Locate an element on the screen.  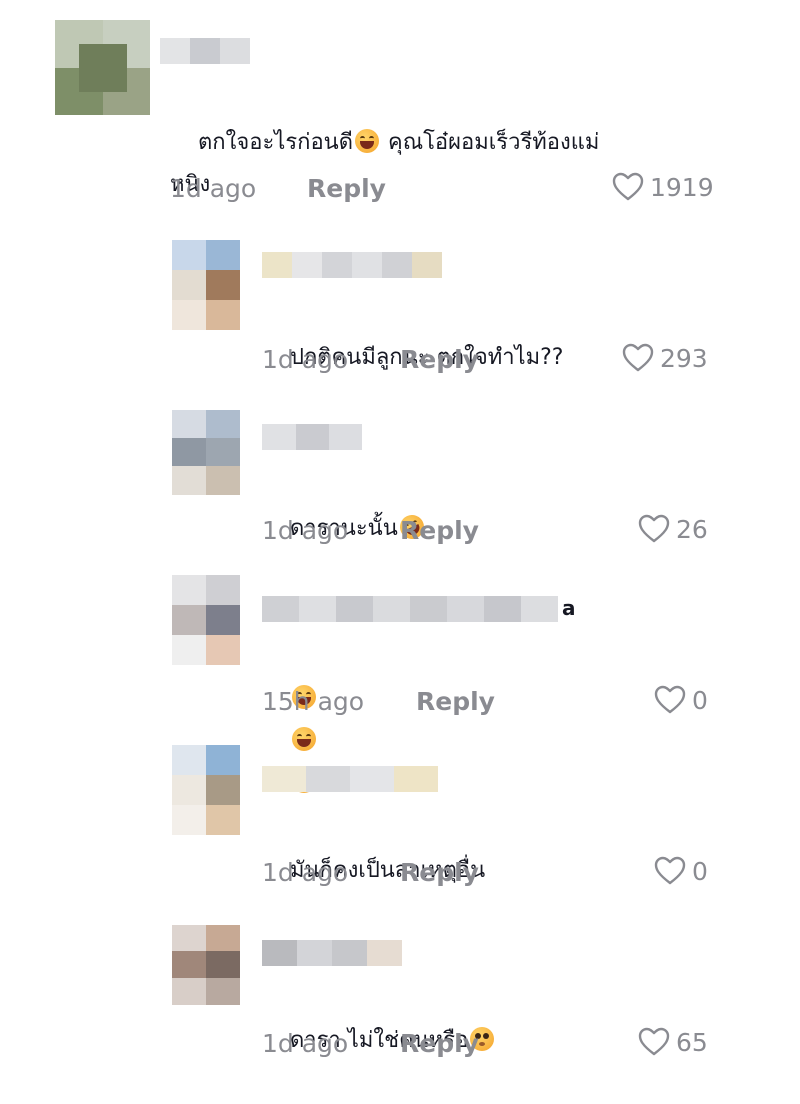
timestamp: 15h ago is located at coordinates (313, 701).